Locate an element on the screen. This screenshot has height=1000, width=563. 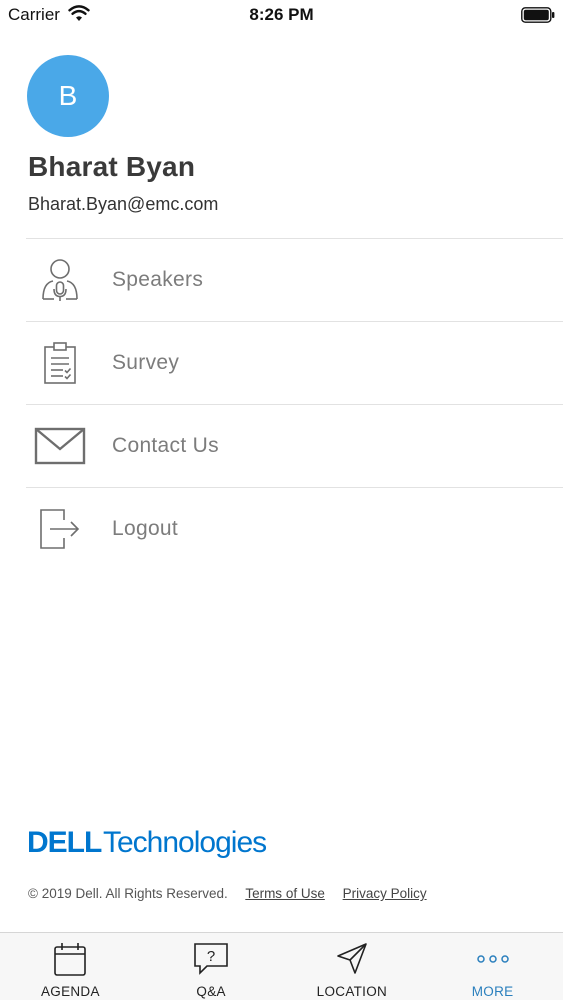
svg-text: Technologies is located at coordinates (184, 842).